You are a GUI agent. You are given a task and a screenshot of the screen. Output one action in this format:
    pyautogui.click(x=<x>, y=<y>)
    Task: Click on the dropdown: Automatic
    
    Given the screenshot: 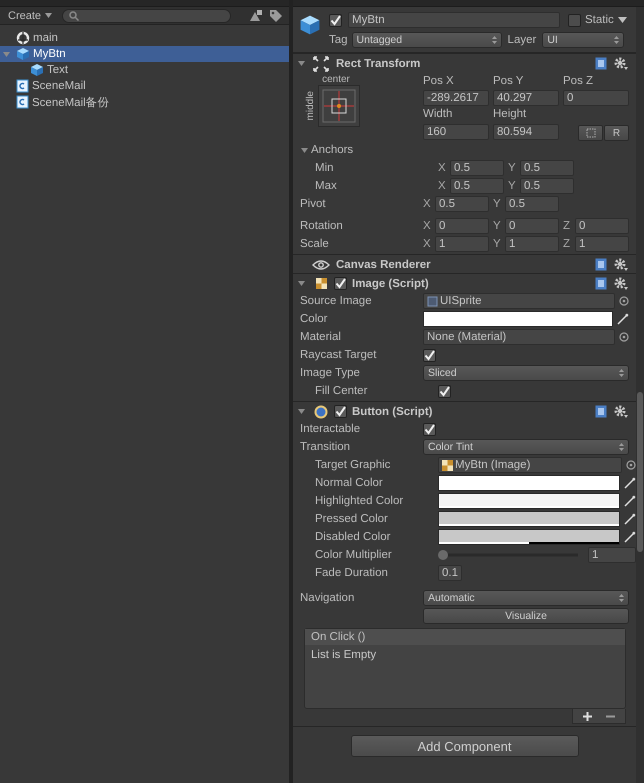 What is the action you would take?
    pyautogui.click(x=526, y=598)
    